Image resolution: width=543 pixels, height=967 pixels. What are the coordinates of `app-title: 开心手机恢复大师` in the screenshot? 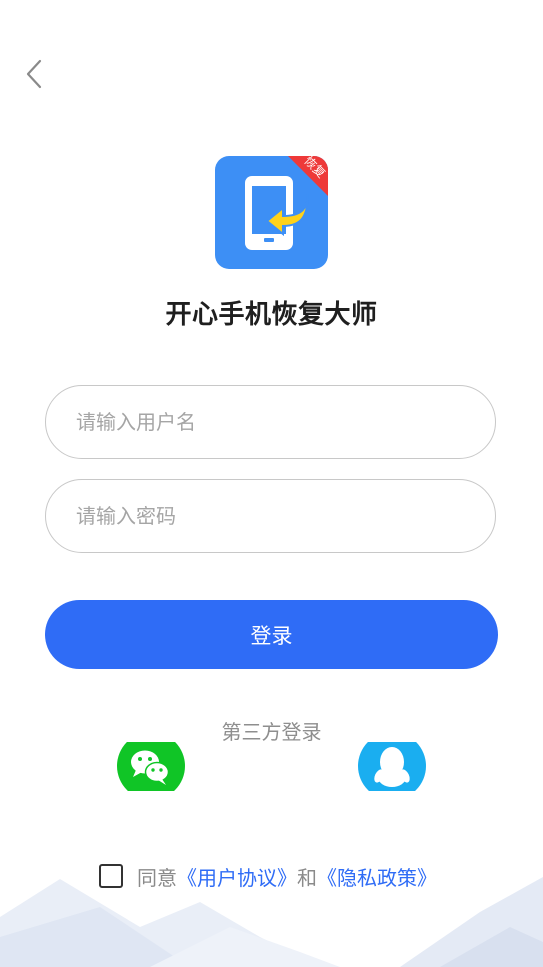 It's located at (271, 315).